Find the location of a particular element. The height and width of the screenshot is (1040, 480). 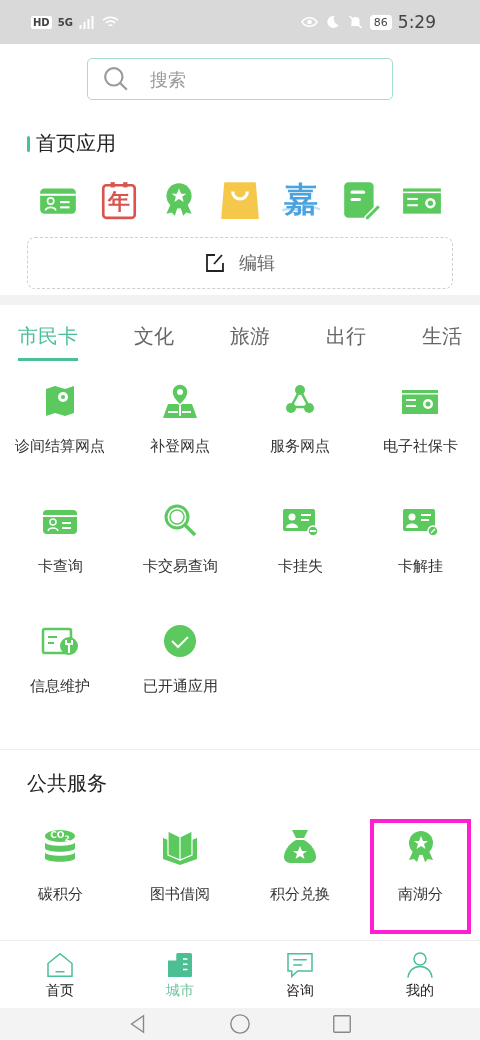

tab: 旅游 is located at coordinates (250, 341).